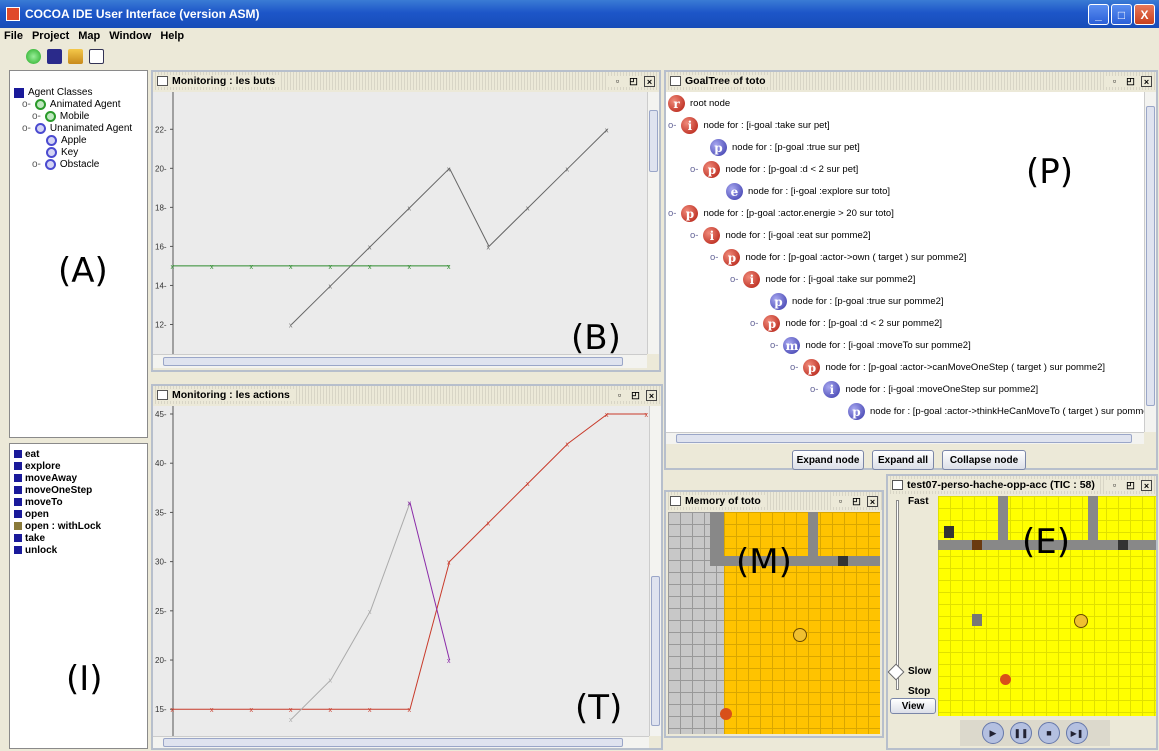 The width and height of the screenshot is (1159, 751). What do you see at coordinates (401, 742) in the screenshot?
I see `actions-horizontal-scrollbar` at bounding box center [401, 742].